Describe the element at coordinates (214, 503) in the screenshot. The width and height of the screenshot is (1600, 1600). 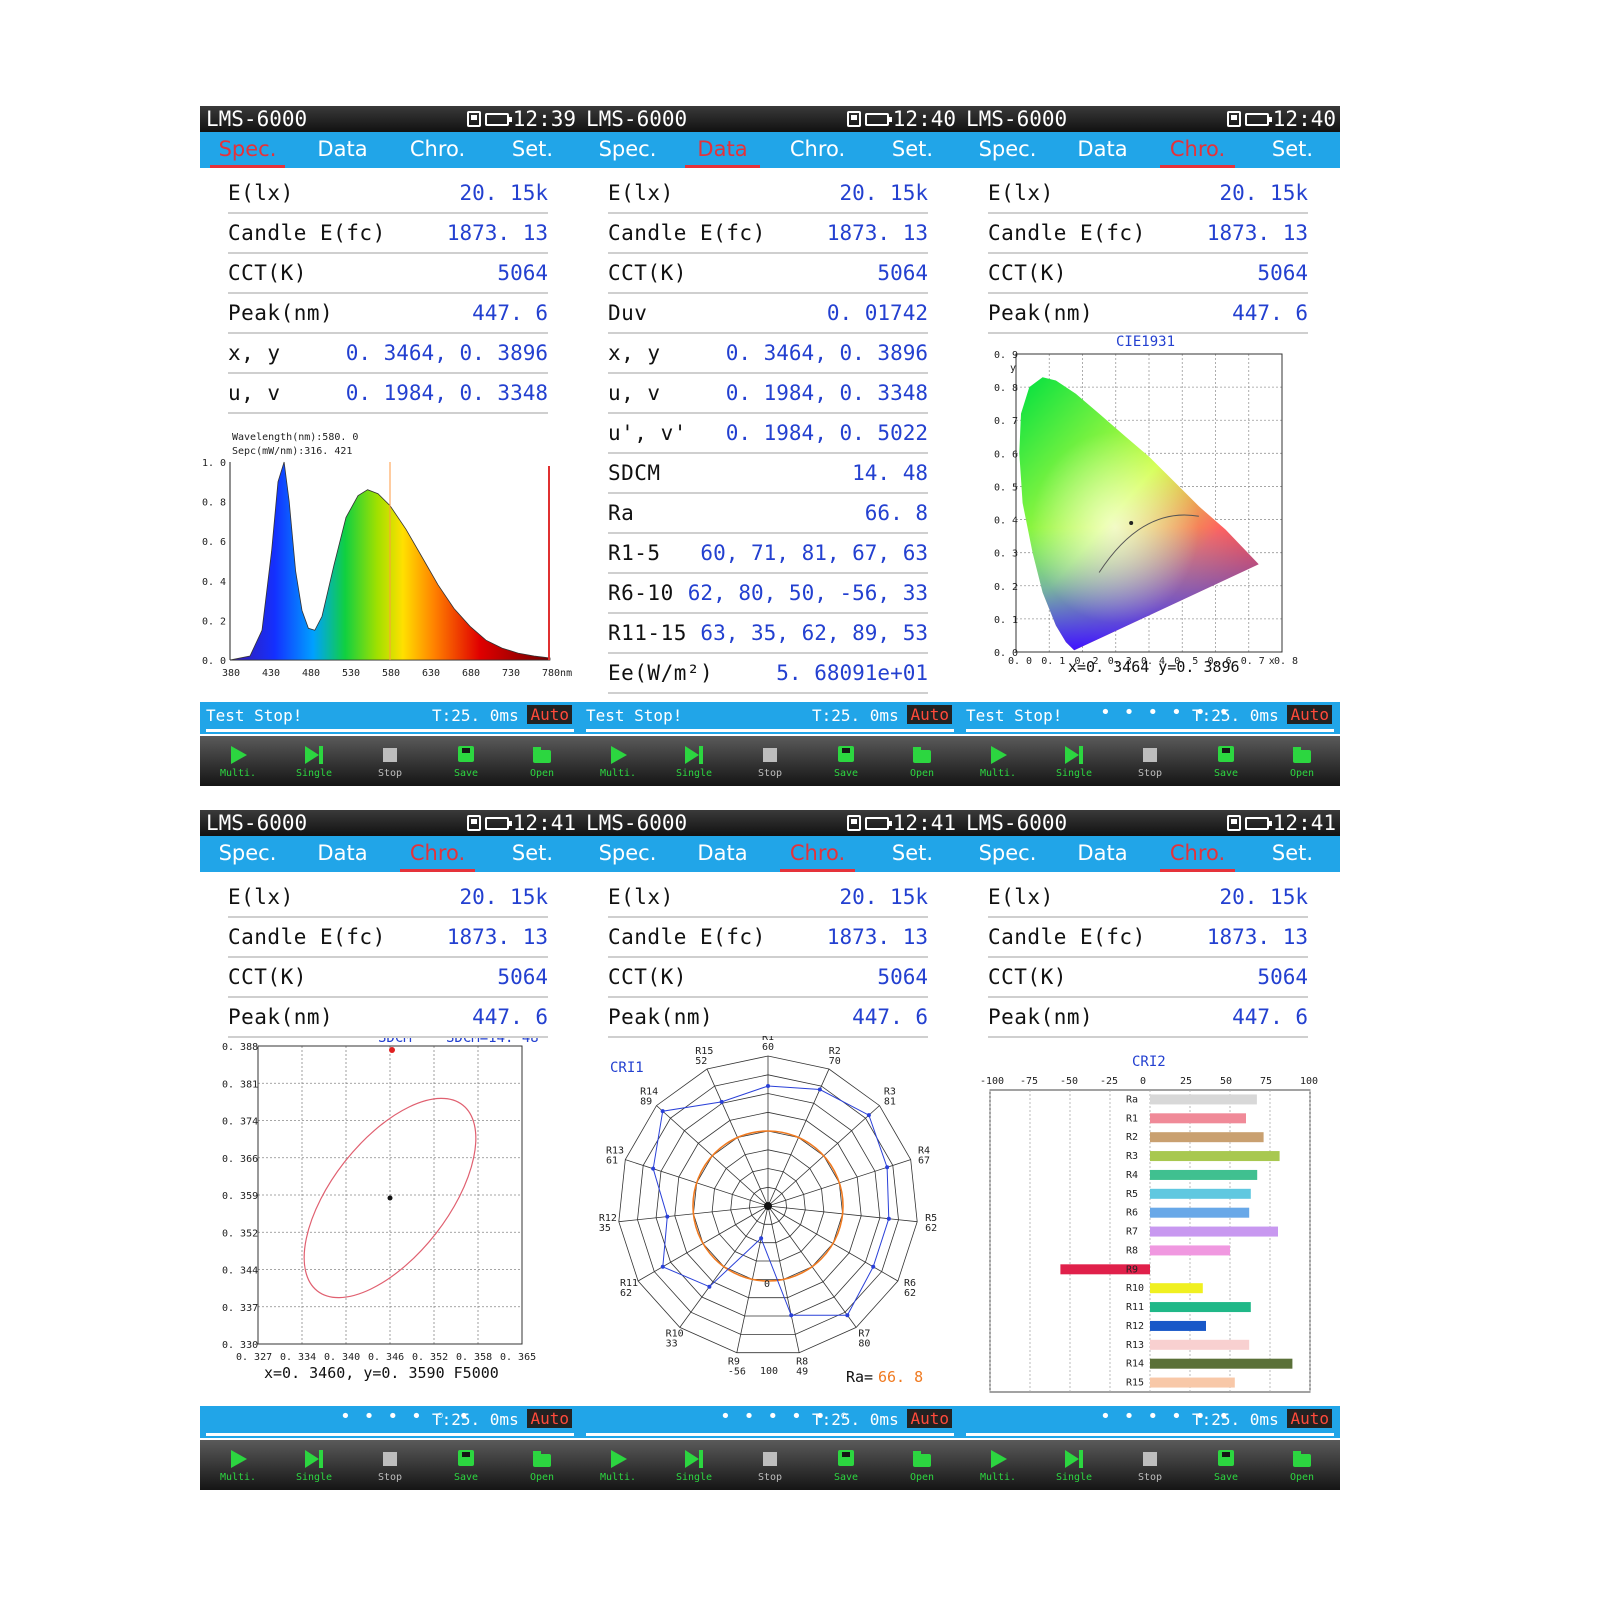
I see `y-tick-label: 0. 8` at that location.